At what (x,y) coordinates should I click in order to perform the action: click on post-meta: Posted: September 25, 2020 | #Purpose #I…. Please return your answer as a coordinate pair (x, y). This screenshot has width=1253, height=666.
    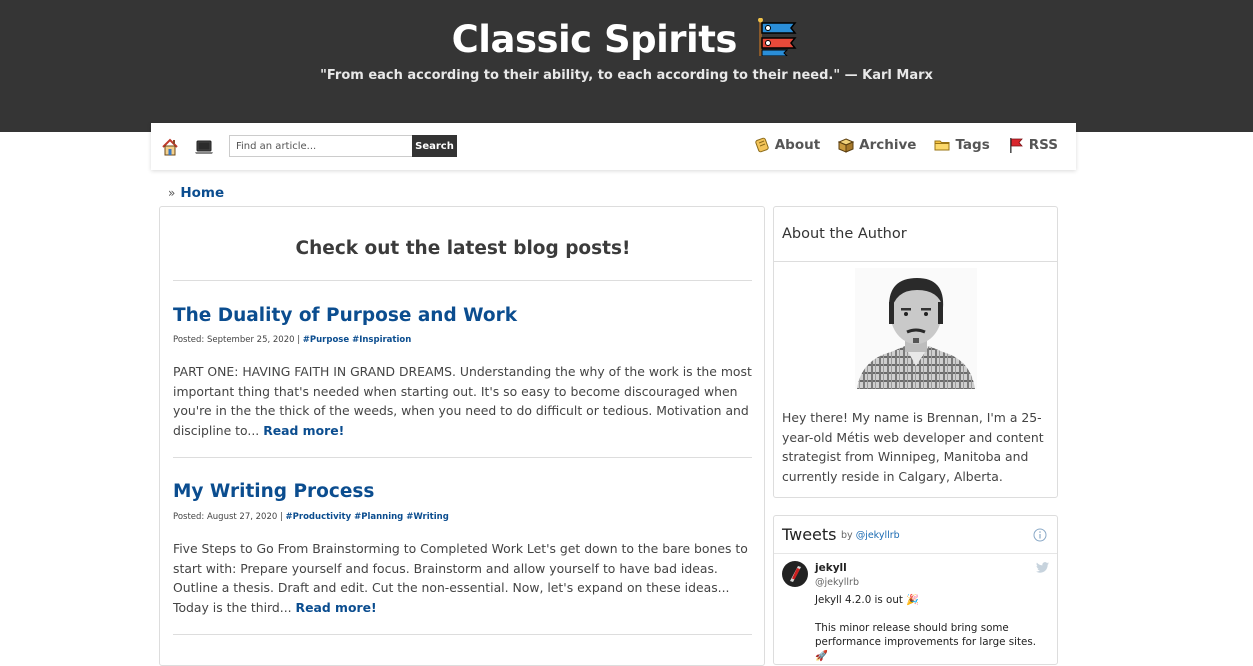
    Looking at the image, I should click on (292, 340).